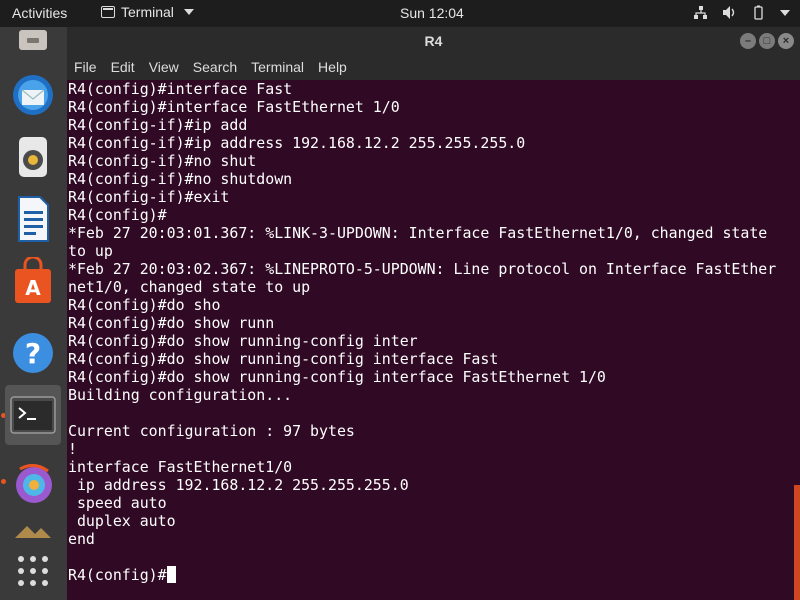 Image resolution: width=800 pixels, height=600 pixels. Describe the element at coordinates (211, 431) in the screenshot. I see `terminal-line: Current configuration : 97 bytes` at that location.